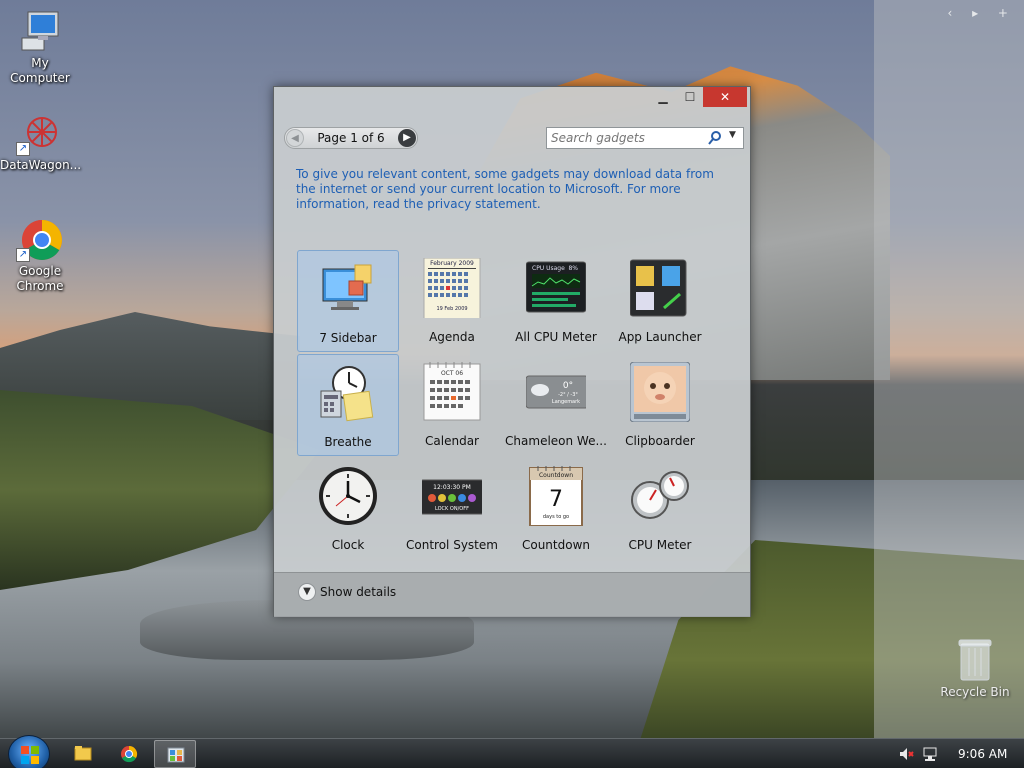 This screenshot has height=768, width=1024. I want to click on folder-icon, so click(83, 753).